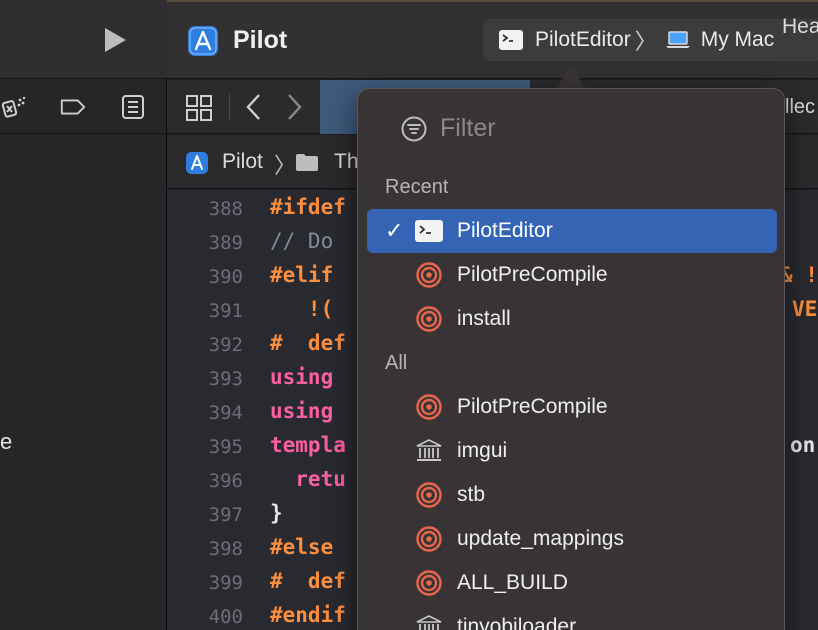 The width and height of the screenshot is (818, 630). I want to click on window-toolbar: Pilot PilotEditor 〉 My Mac, so click(492, 39).